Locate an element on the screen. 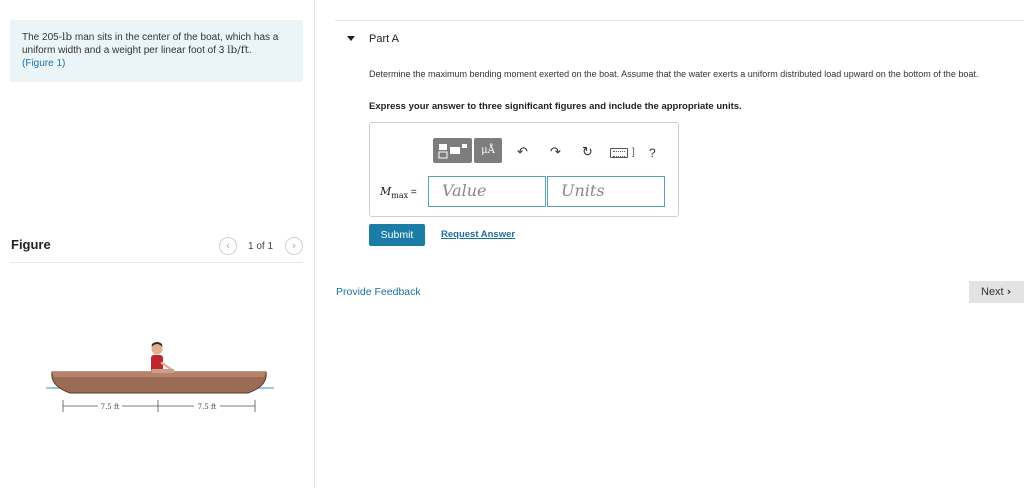 Image resolution: width=1024 pixels, height=488 pixels. units-input: Units is located at coordinates (606, 191).